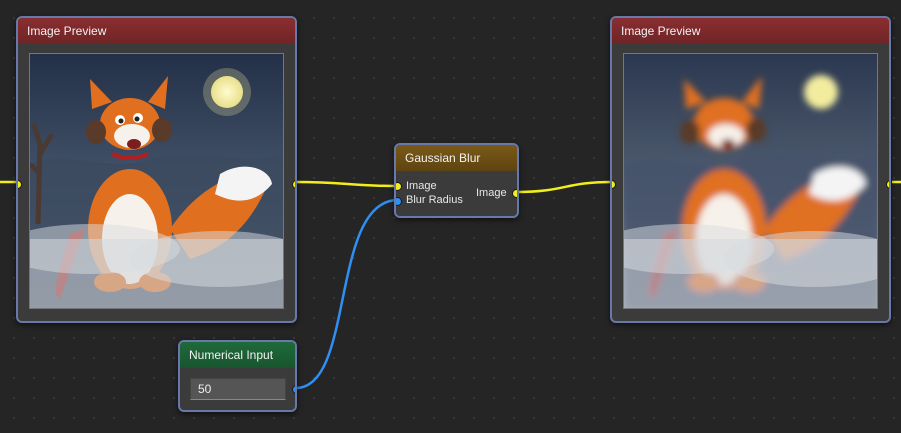 Image resolution: width=901 pixels, height=433 pixels. What do you see at coordinates (238, 389) in the screenshot?
I see `numeric-value-field: 50` at bounding box center [238, 389].